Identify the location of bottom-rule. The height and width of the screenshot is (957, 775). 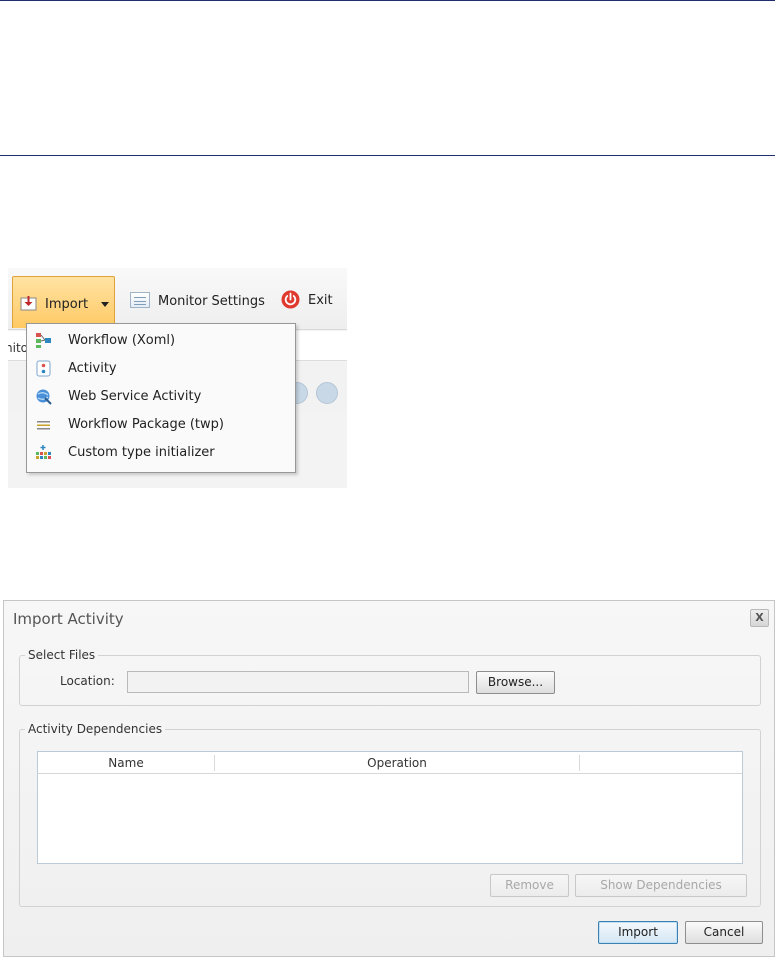
(387, 155).